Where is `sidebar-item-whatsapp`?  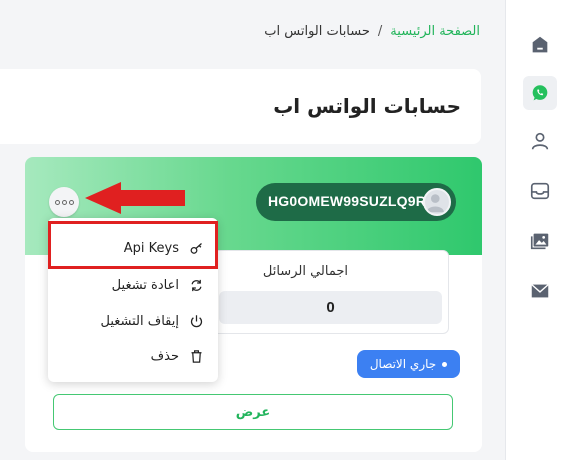 sidebar-item-whatsapp is located at coordinates (540, 93).